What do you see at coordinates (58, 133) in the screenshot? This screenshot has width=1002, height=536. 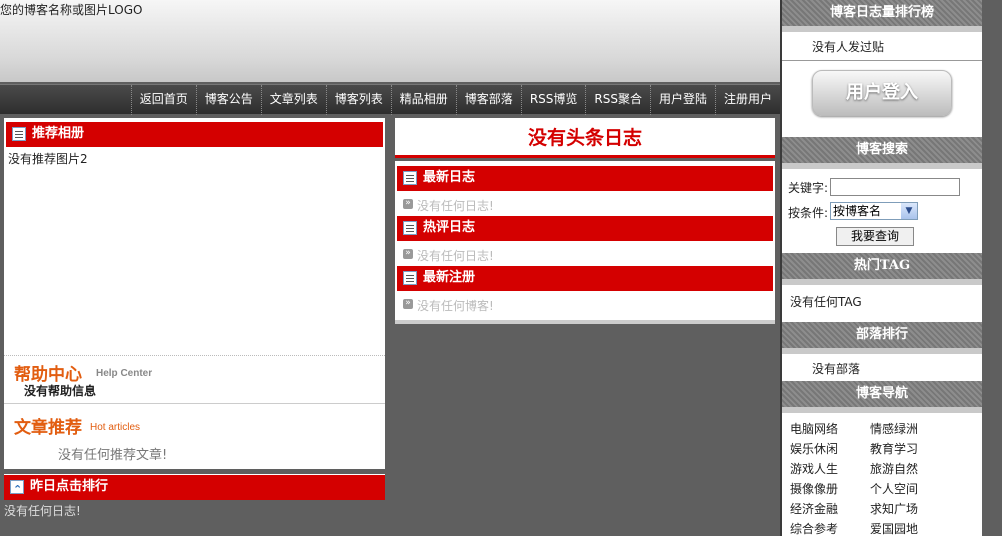 I see `recommend-album-title: 推荐相册` at bounding box center [58, 133].